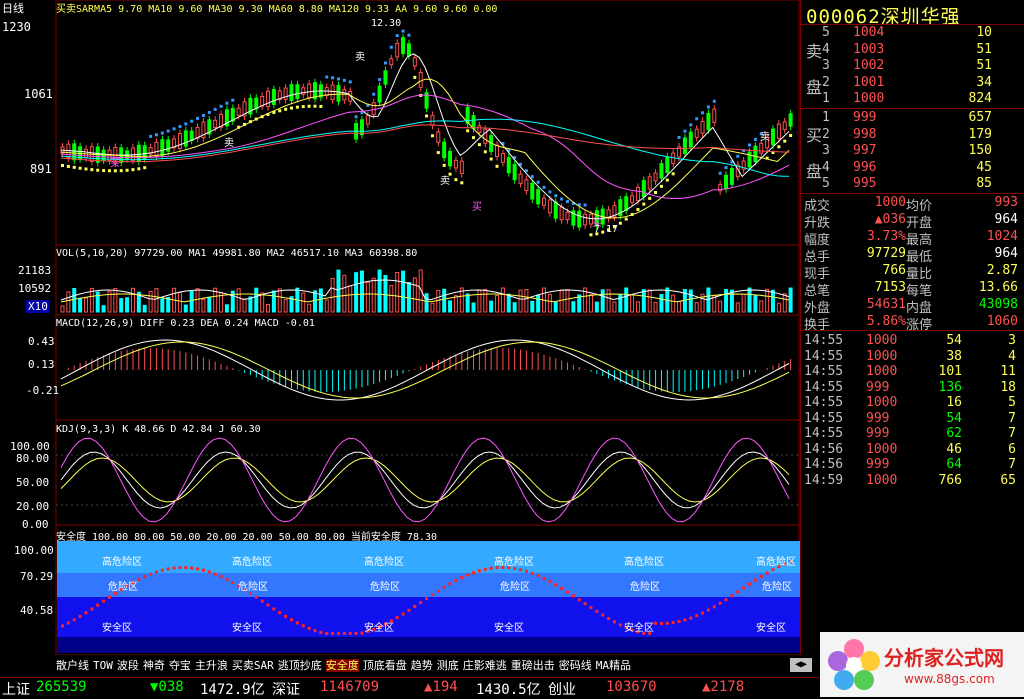  What do you see at coordinates (984, 49) in the screenshot?
I see `book-volume: 51` at bounding box center [984, 49].